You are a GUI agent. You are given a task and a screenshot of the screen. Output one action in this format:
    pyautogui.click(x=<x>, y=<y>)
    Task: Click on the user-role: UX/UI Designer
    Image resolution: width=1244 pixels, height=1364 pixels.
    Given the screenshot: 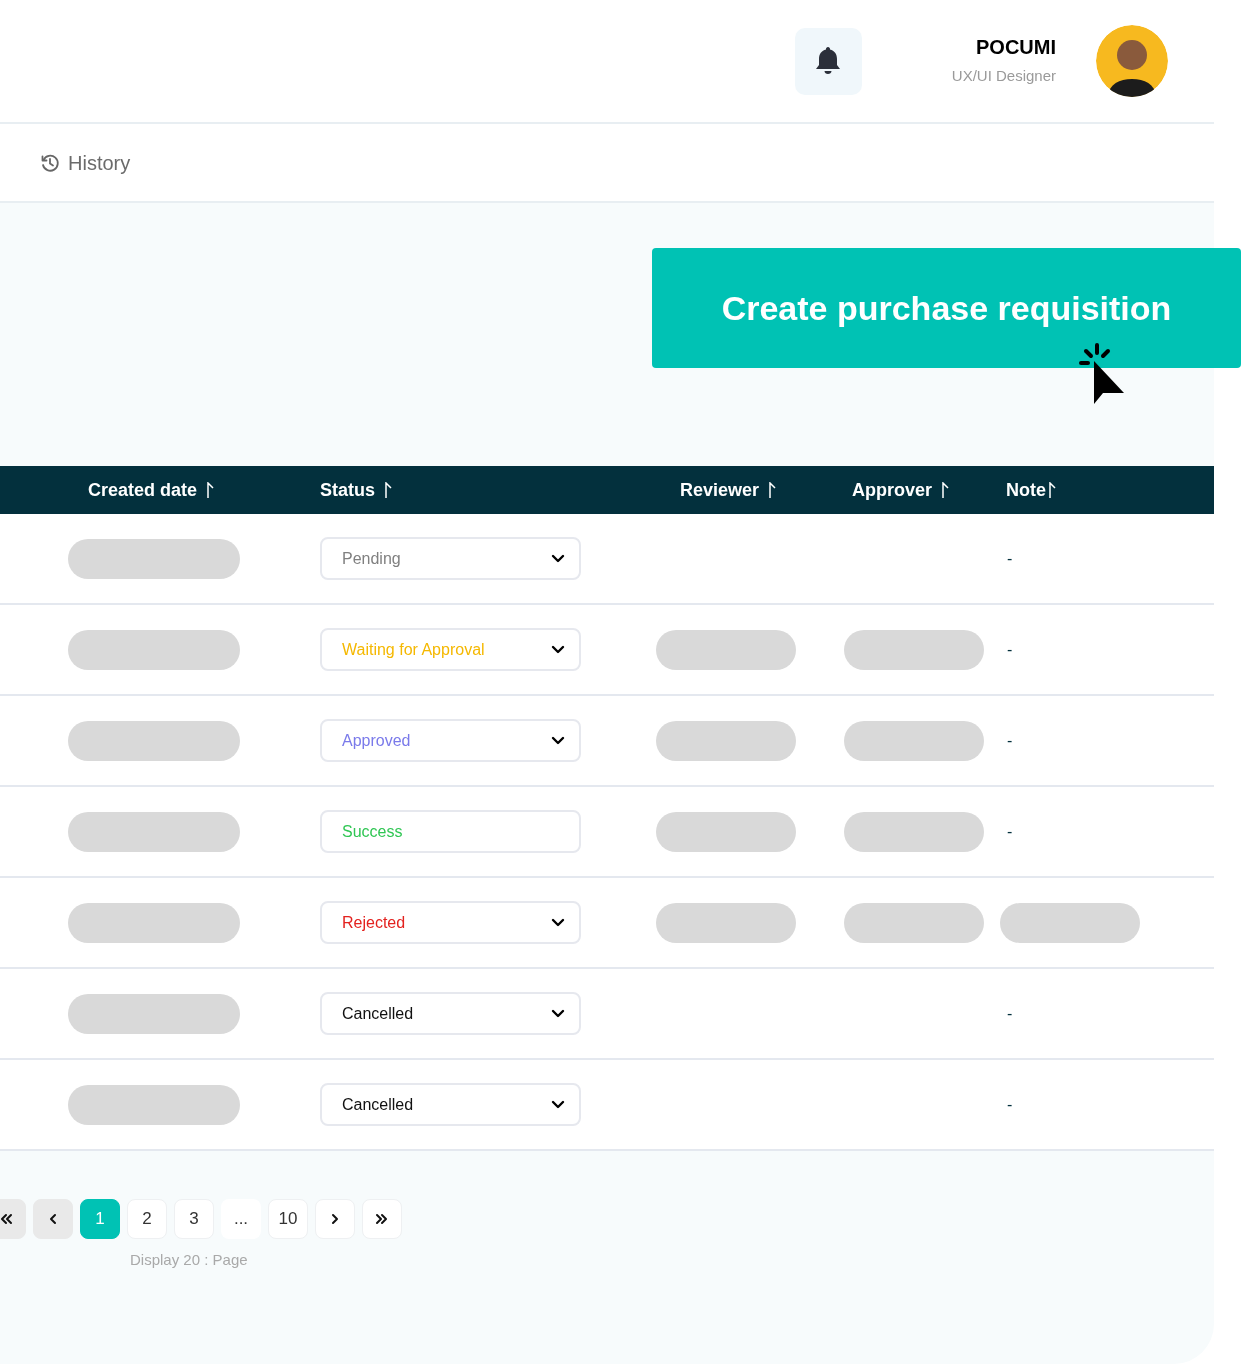 What is the action you would take?
    pyautogui.click(x=1003, y=75)
    